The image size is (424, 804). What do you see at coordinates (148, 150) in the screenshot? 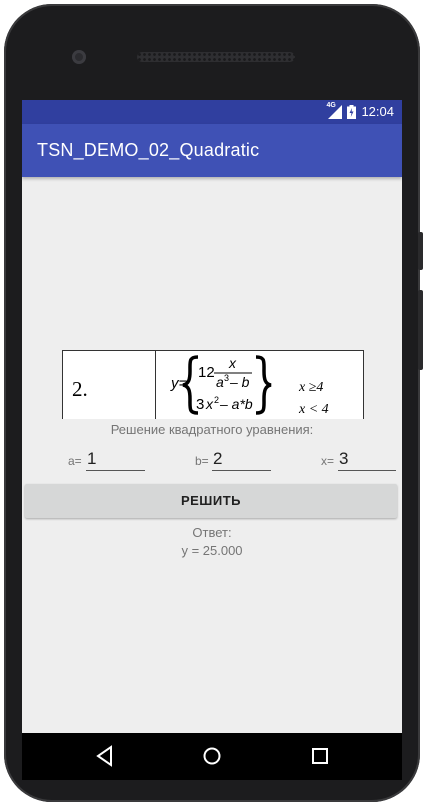
I see `app-title: TSN_DEMO_02_Quadratic` at bounding box center [148, 150].